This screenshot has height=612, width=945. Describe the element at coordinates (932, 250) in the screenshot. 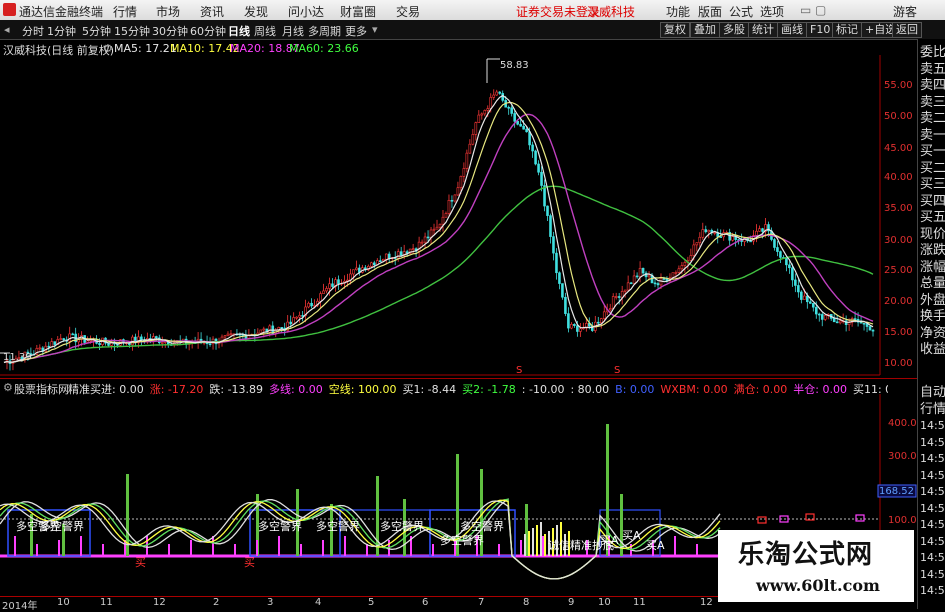

I see `side-panel-item: 涨跌` at that location.